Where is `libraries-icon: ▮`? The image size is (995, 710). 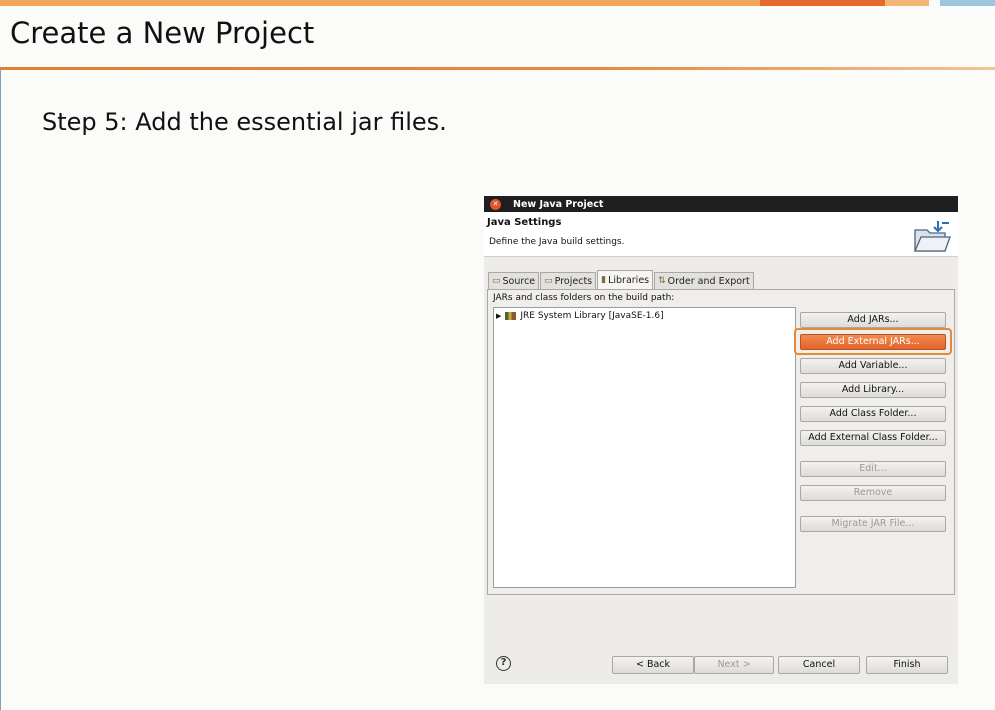
libraries-icon: ▮ is located at coordinates (604, 280).